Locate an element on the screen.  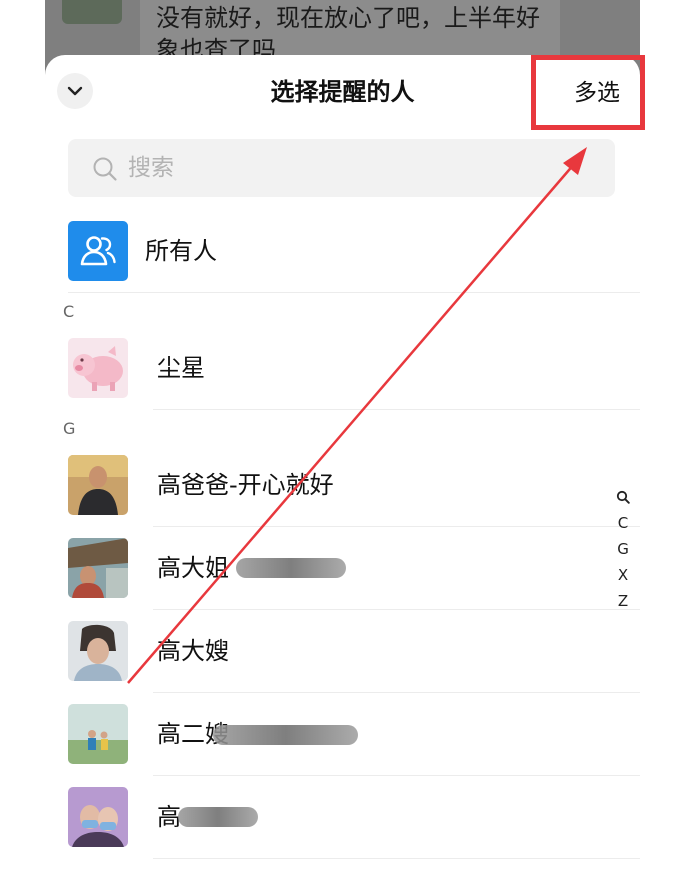
group-icon is located at coordinates (98, 251).